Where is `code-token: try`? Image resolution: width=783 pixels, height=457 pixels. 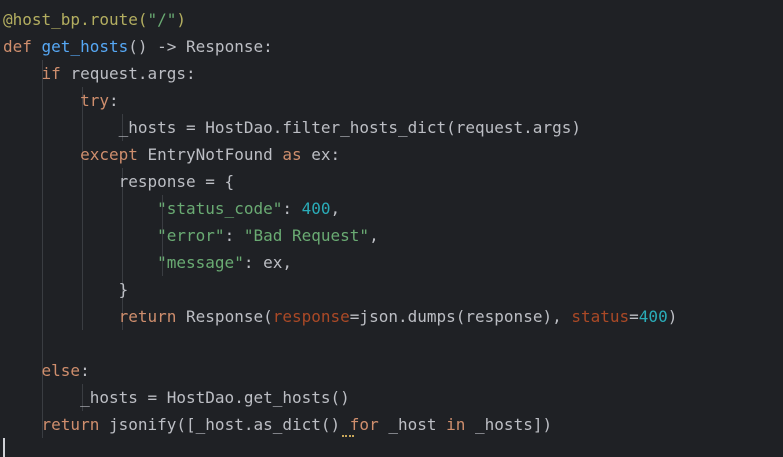 code-token: try is located at coordinates (94, 100).